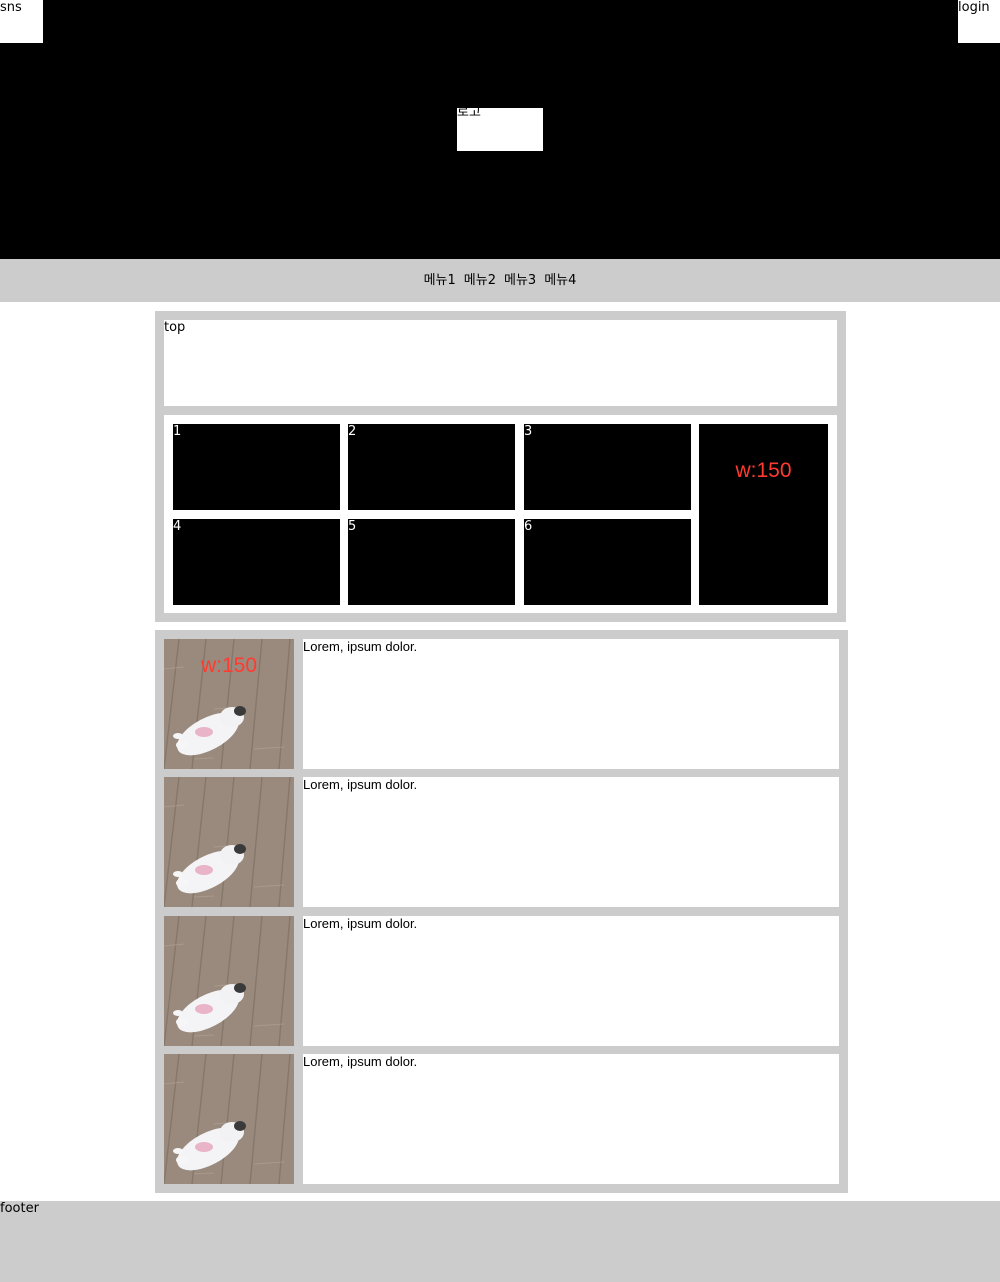 This screenshot has width=1000, height=1282. I want to click on top-box: top, so click(500, 363).